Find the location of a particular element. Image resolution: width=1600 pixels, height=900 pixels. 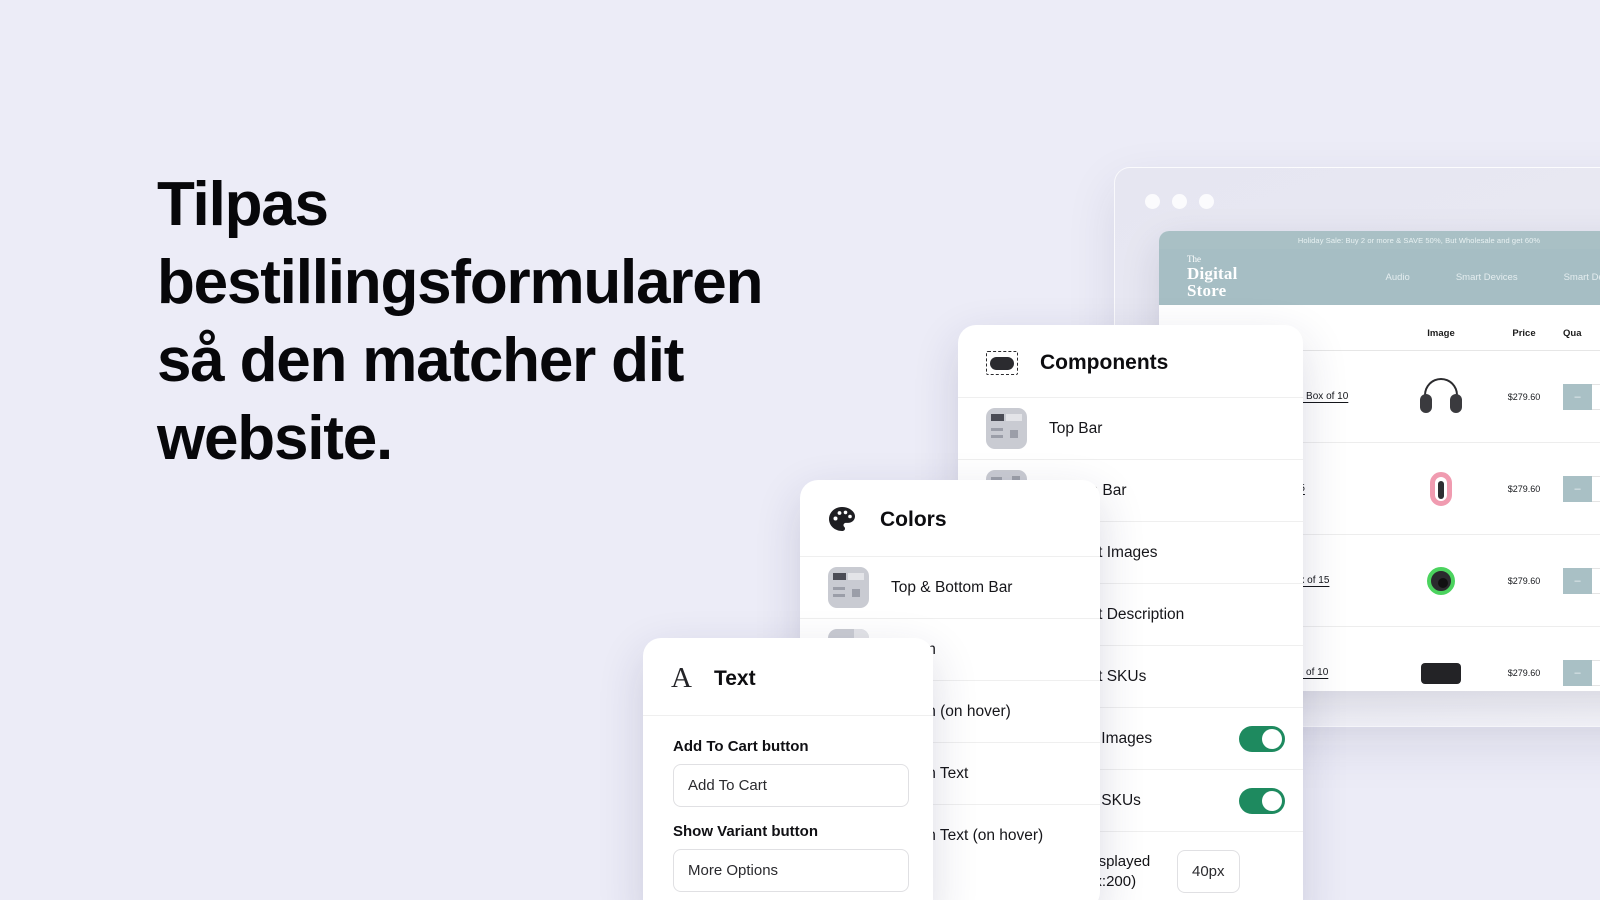

colors-item-label: Top & Bottom Bar is located at coordinates (952, 587).